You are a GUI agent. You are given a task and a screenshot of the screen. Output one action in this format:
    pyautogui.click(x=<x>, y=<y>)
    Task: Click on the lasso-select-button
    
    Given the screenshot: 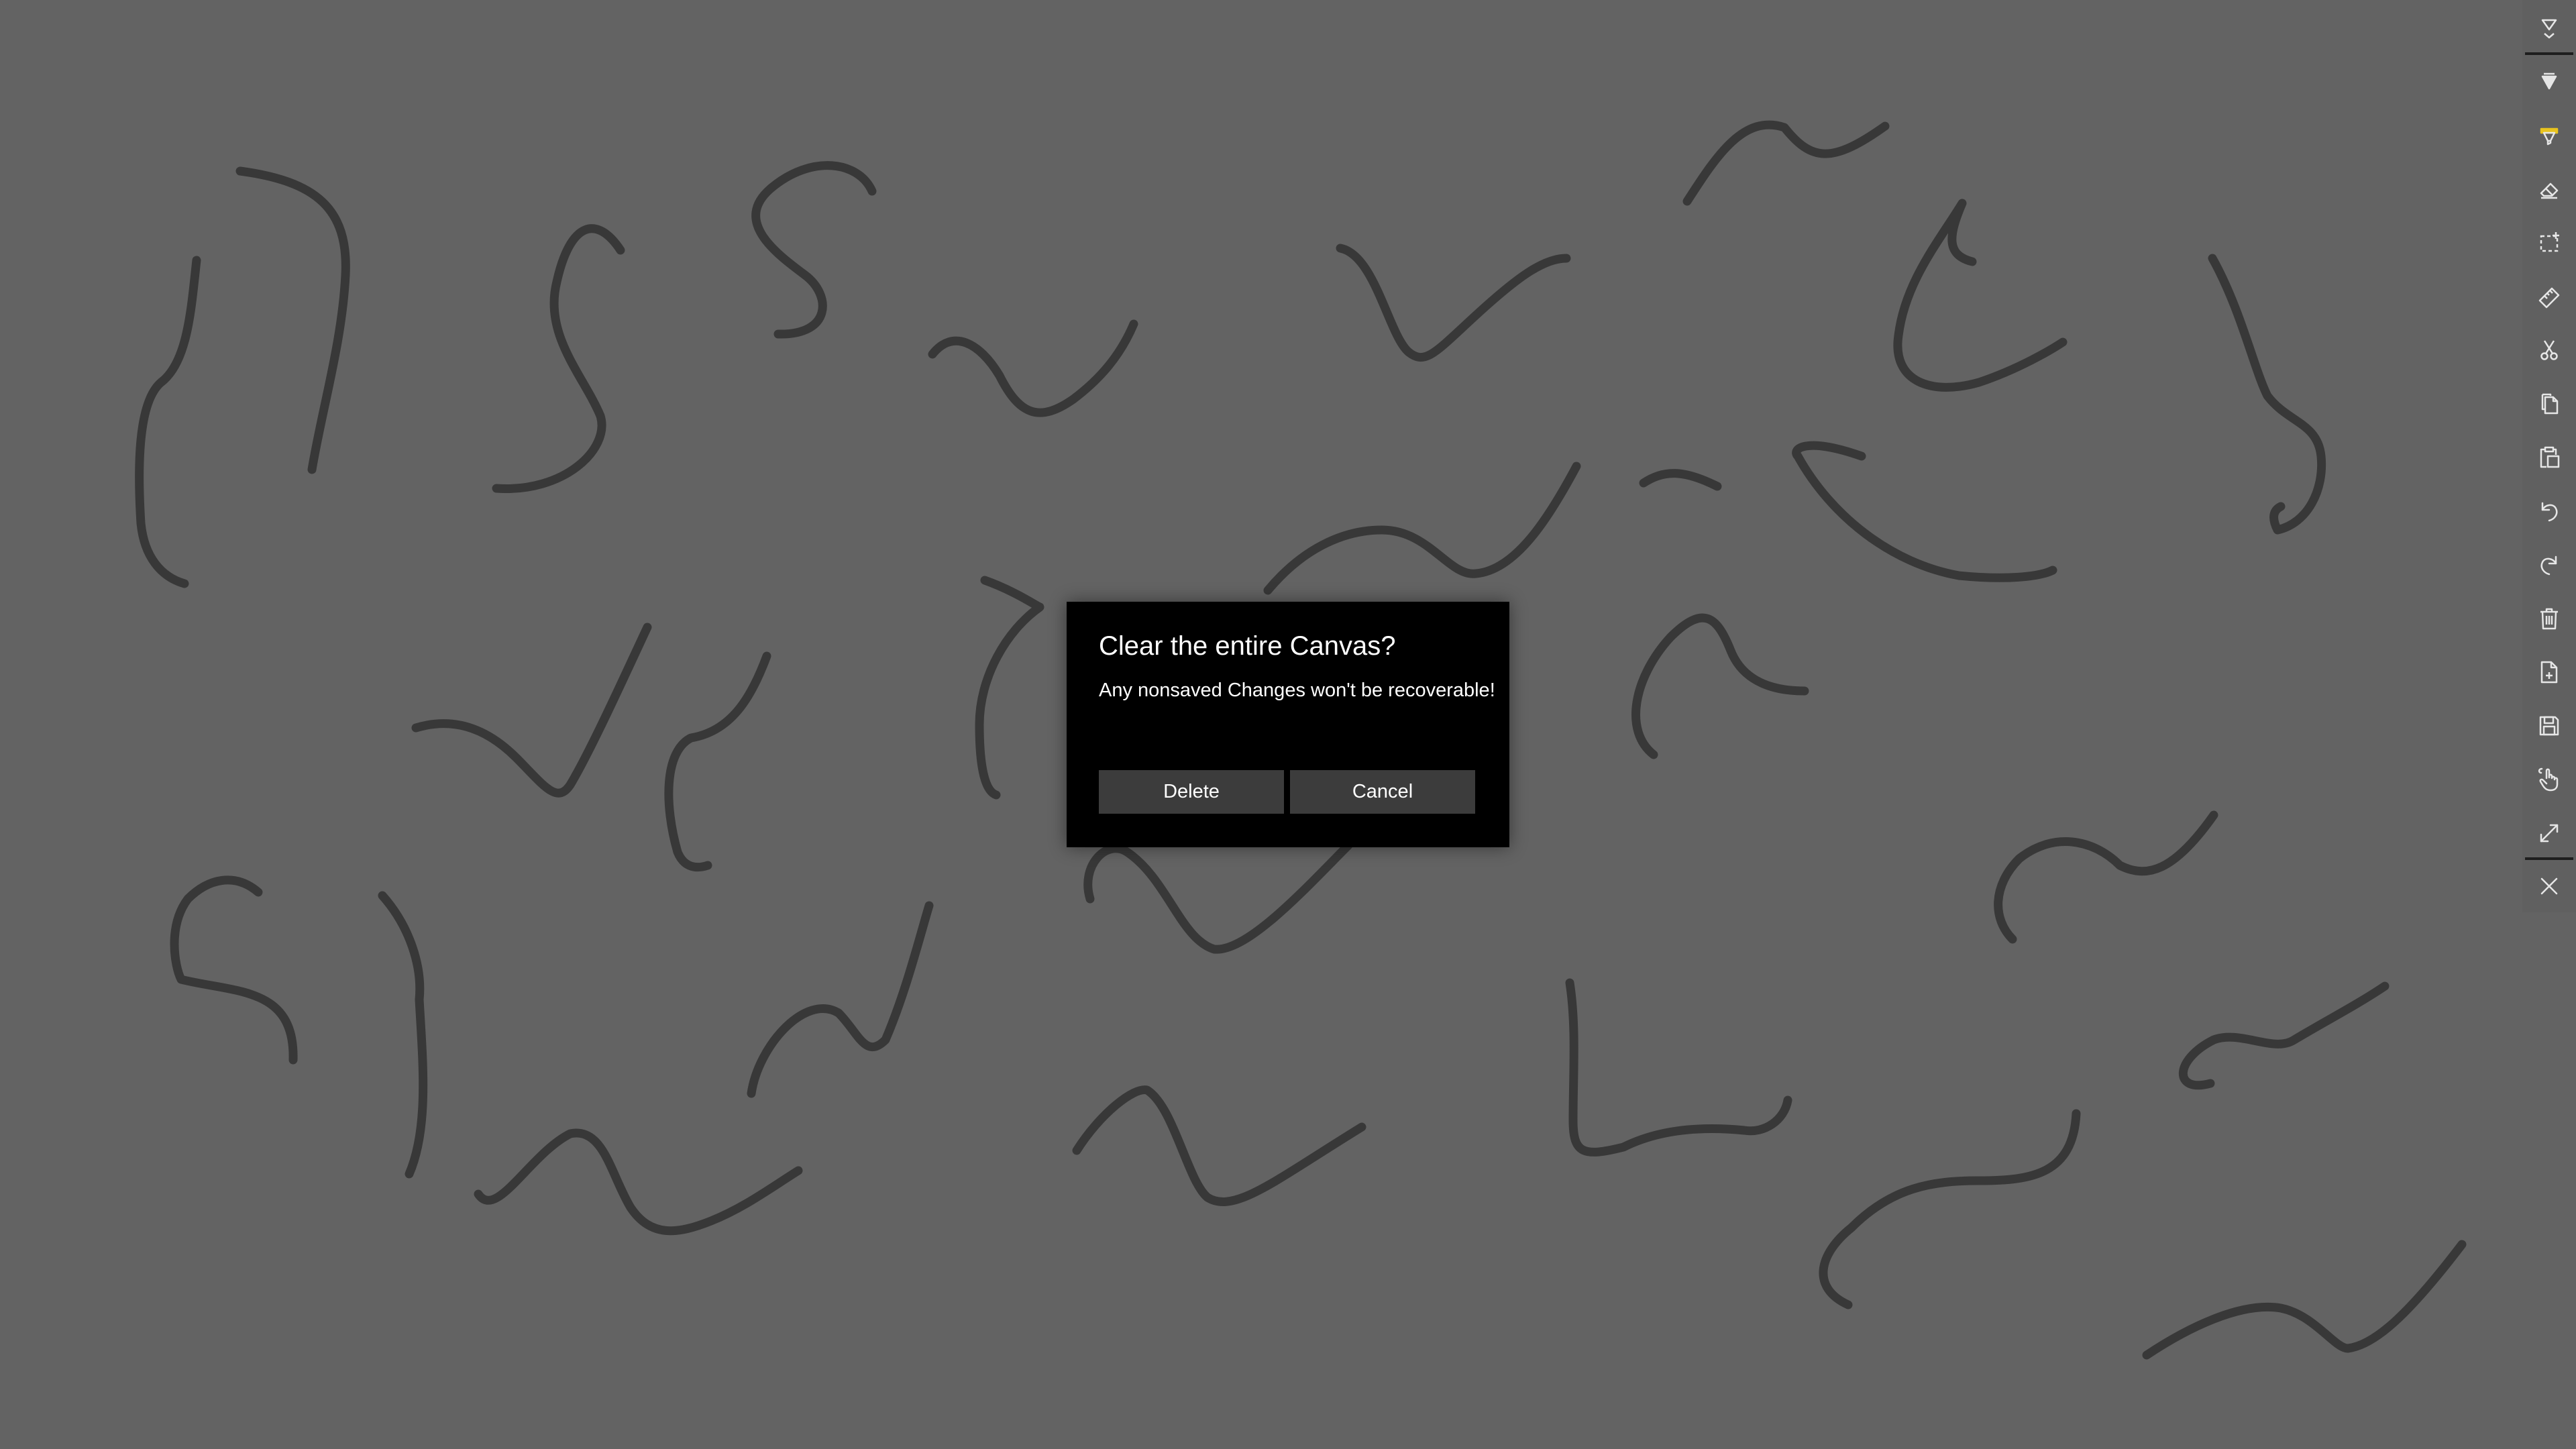 What is the action you would take?
    pyautogui.click(x=2549, y=243)
    